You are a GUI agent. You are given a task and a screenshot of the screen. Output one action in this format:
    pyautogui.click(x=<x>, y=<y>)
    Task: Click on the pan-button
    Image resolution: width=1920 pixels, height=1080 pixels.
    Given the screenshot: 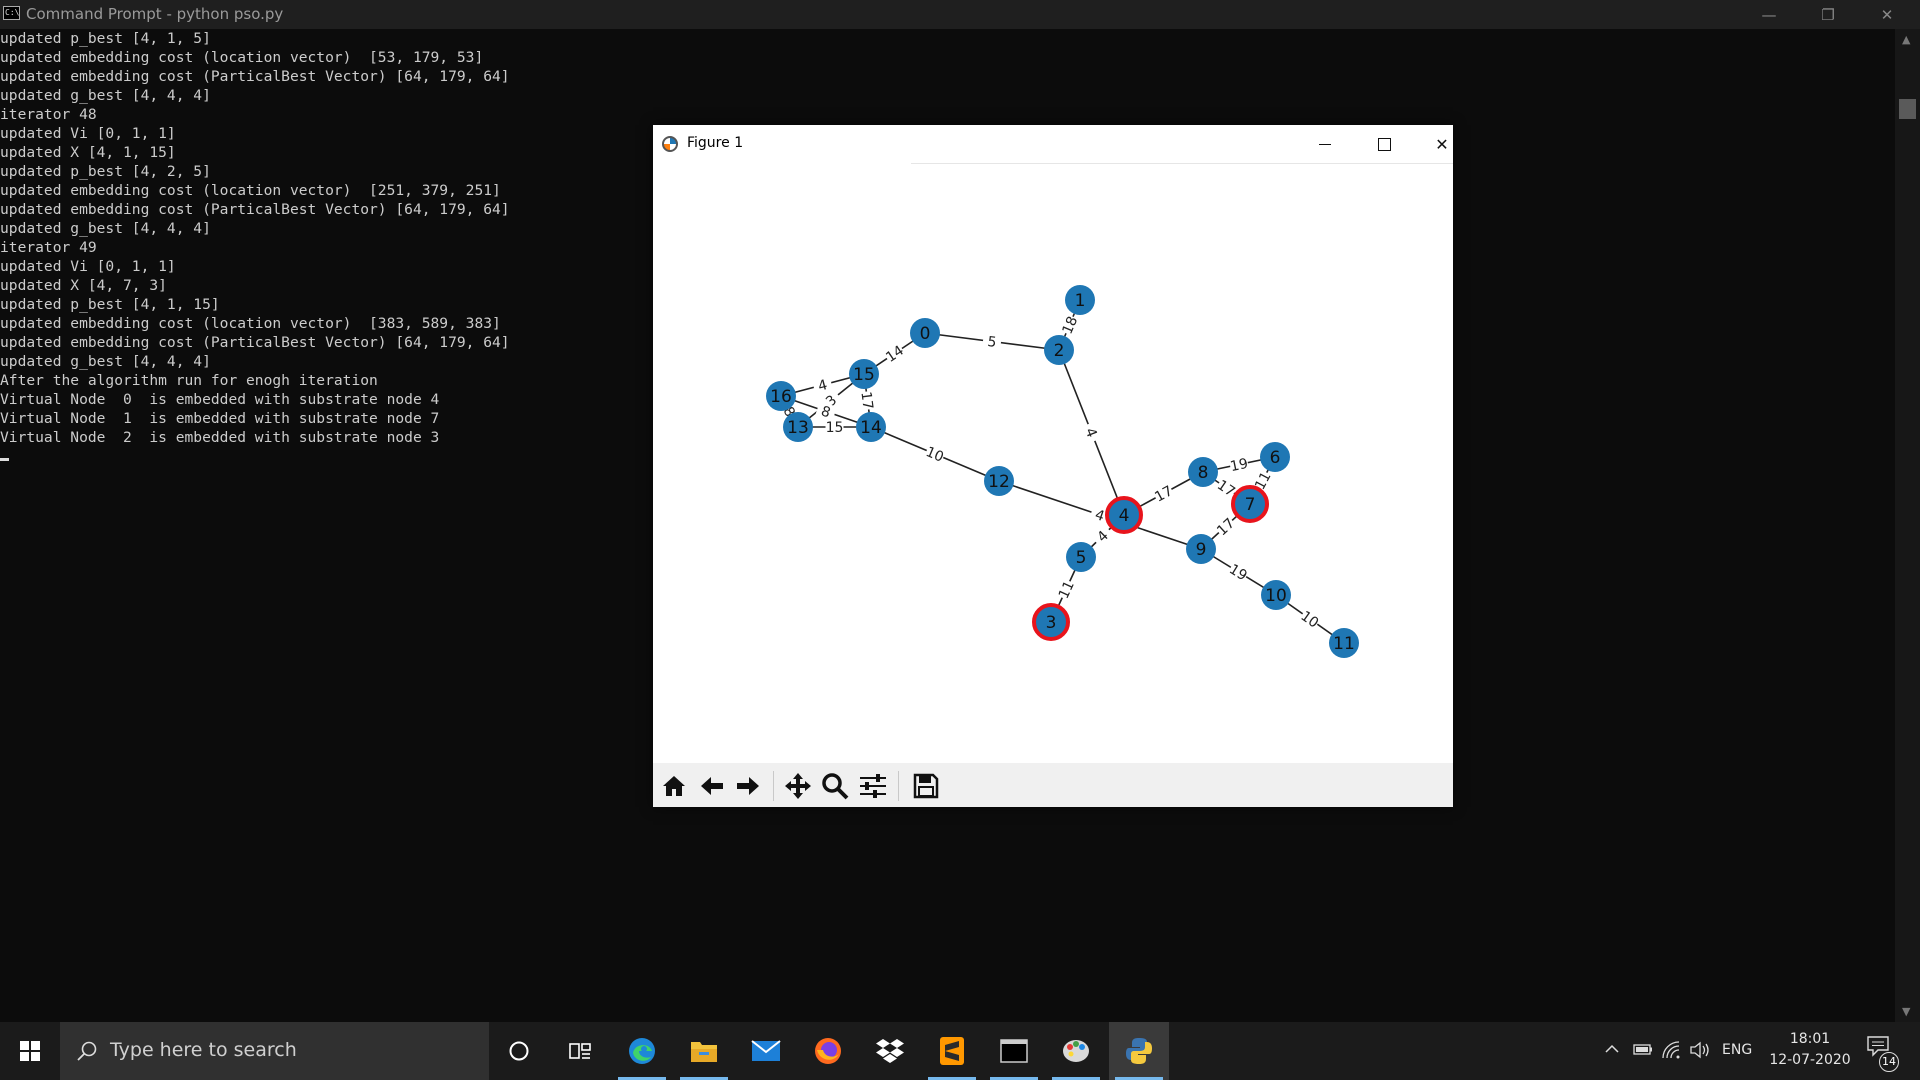 What is the action you would take?
    pyautogui.click(x=798, y=786)
    